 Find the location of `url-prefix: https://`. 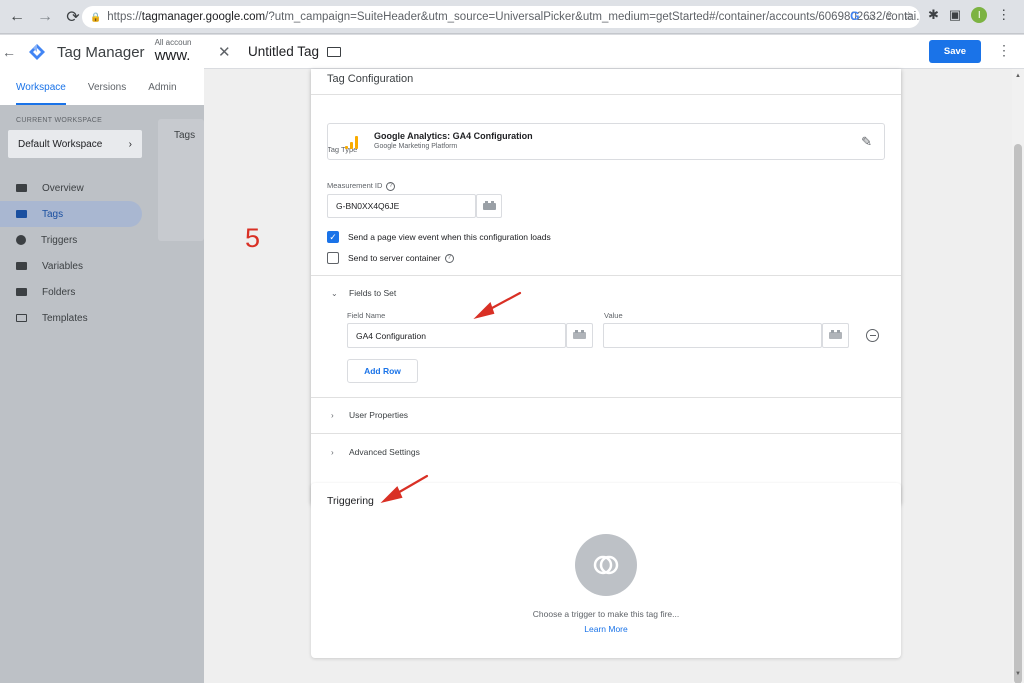

url-prefix: https:// is located at coordinates (124, 17).